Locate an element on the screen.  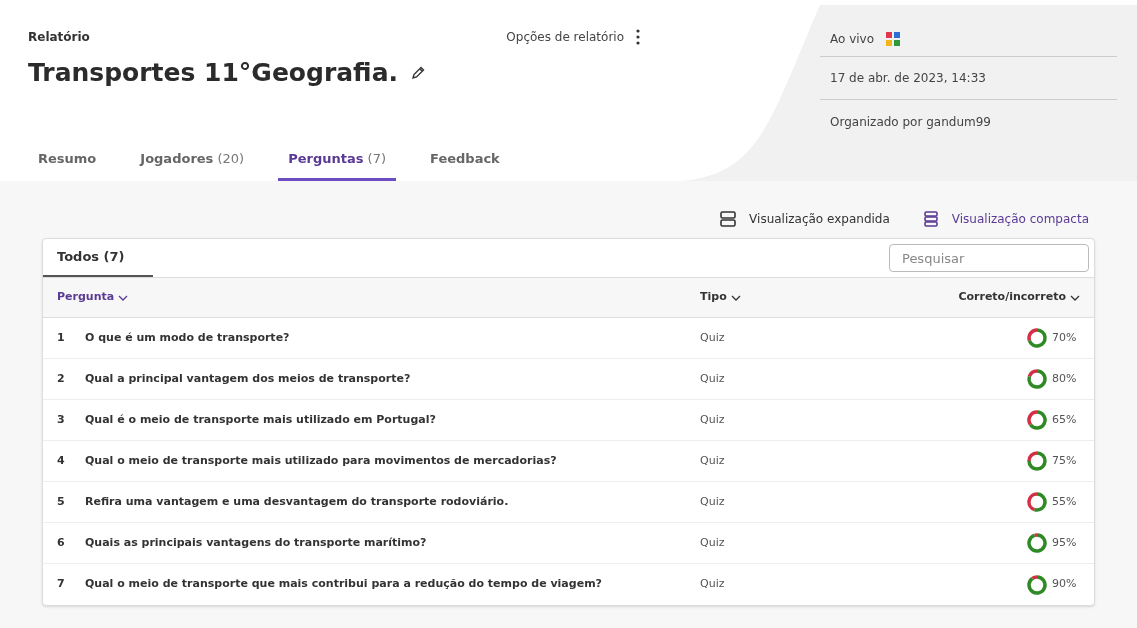
column-header: Tipo is located at coordinates (810, 297).